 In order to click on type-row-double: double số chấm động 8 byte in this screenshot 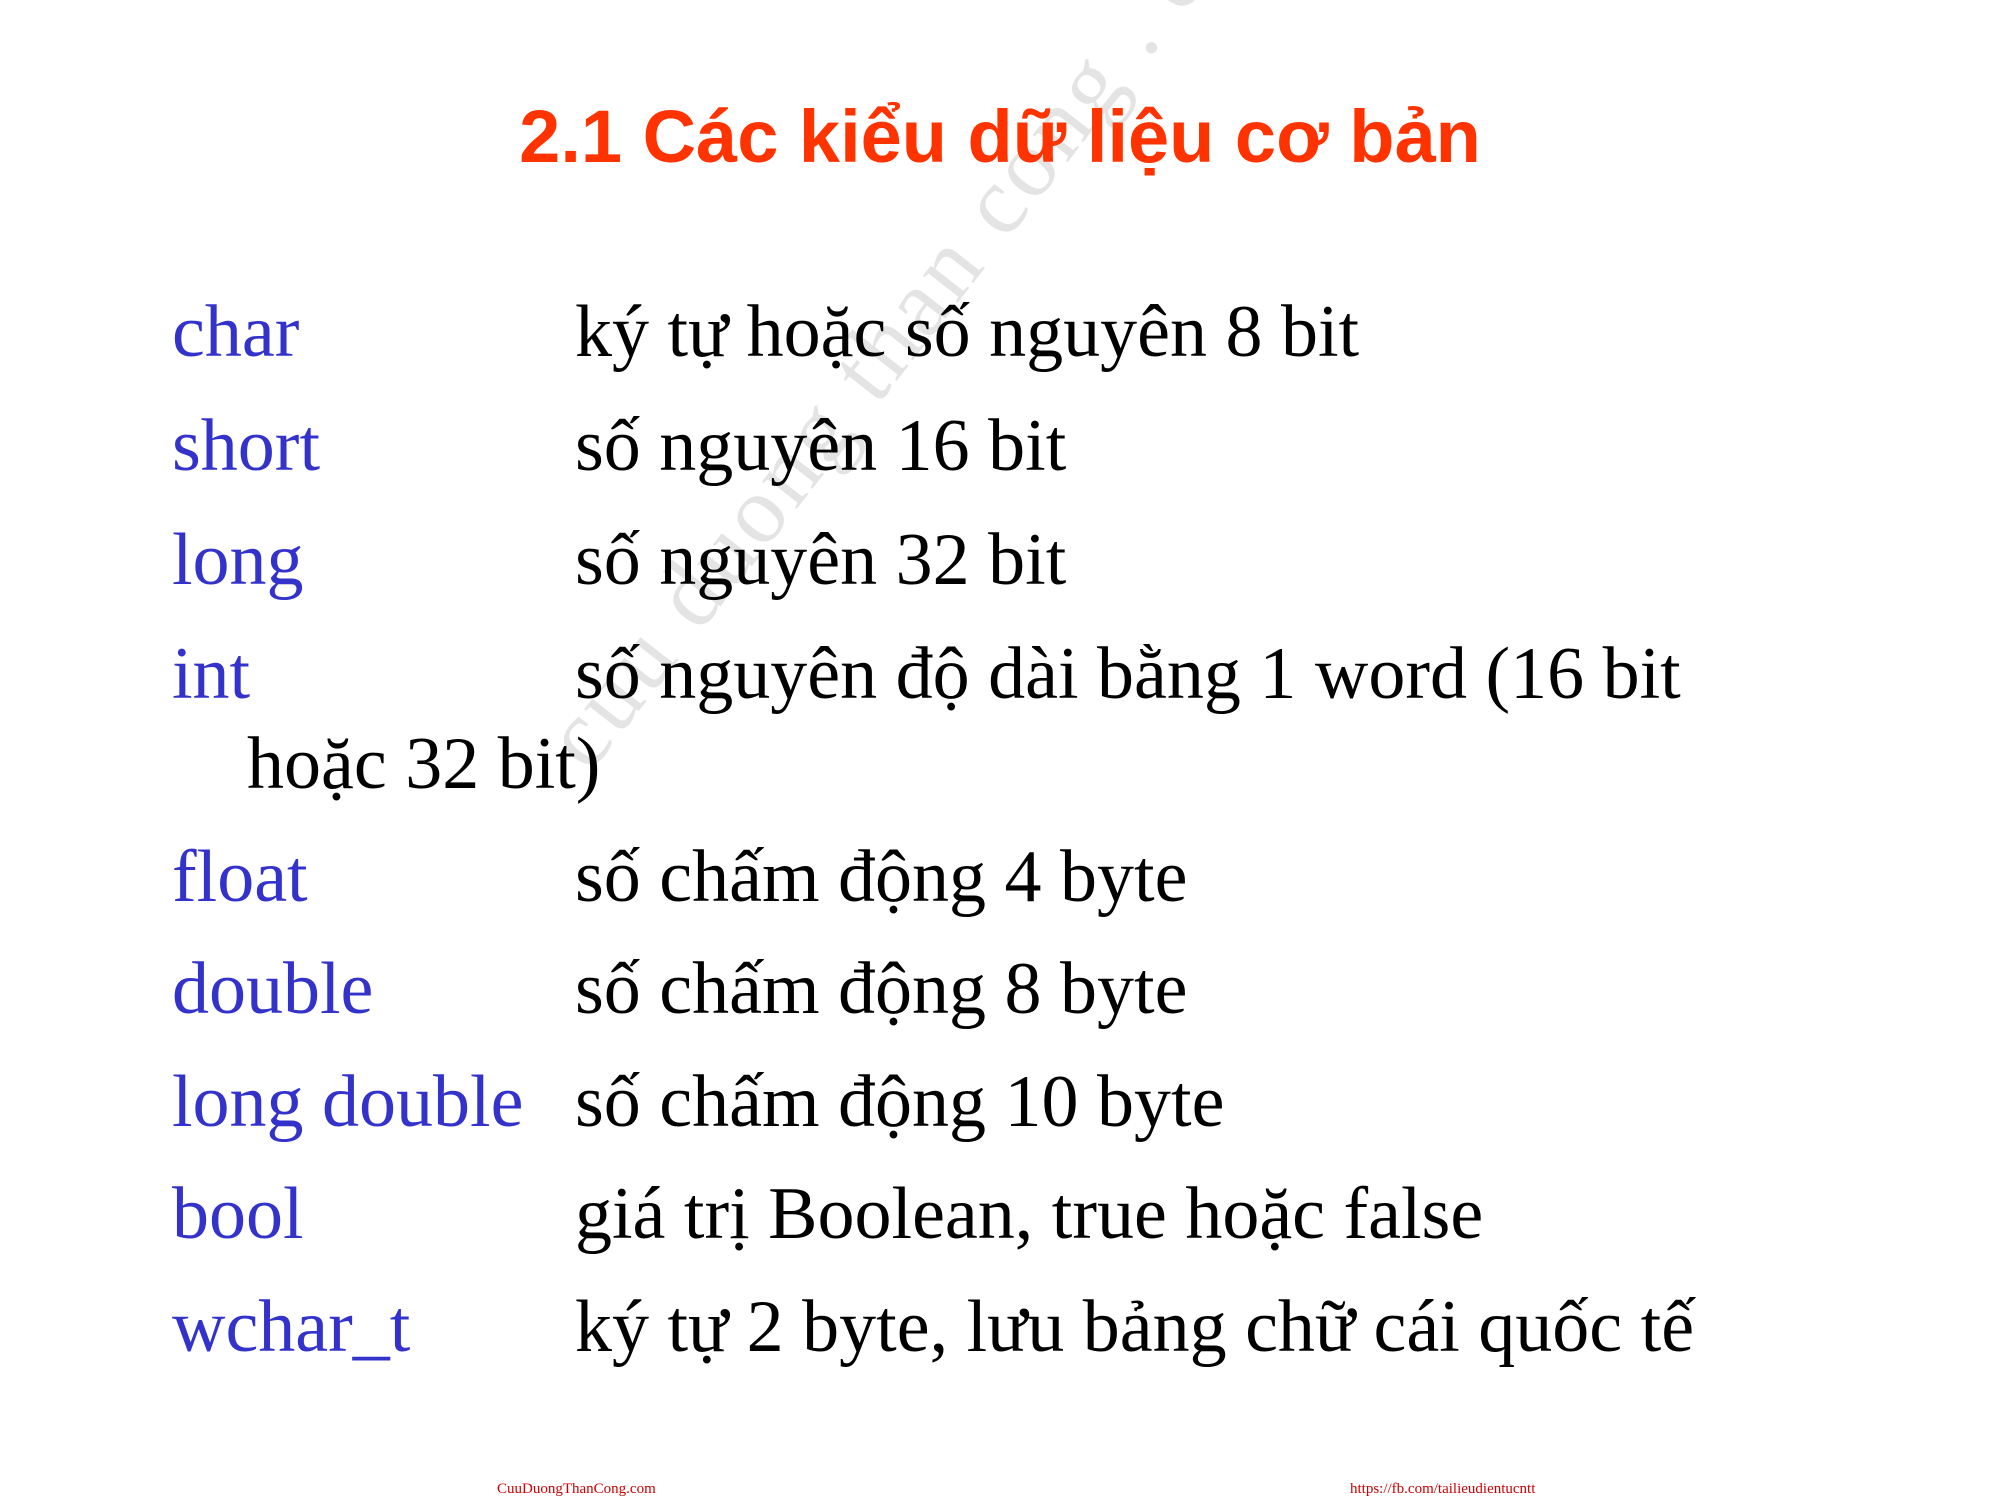, I will do `click(1000, 989)`.